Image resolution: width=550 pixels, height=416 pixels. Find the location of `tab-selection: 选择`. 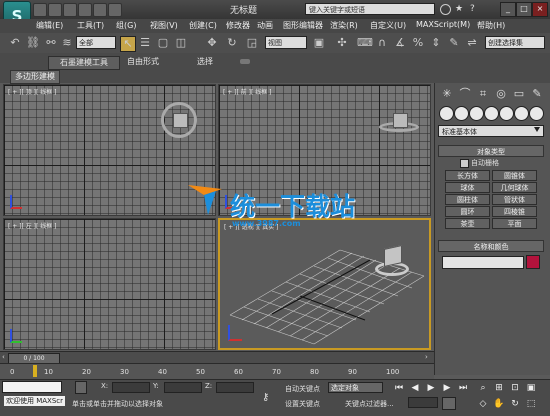

tab-selection: 选择 is located at coordinates (205, 62).